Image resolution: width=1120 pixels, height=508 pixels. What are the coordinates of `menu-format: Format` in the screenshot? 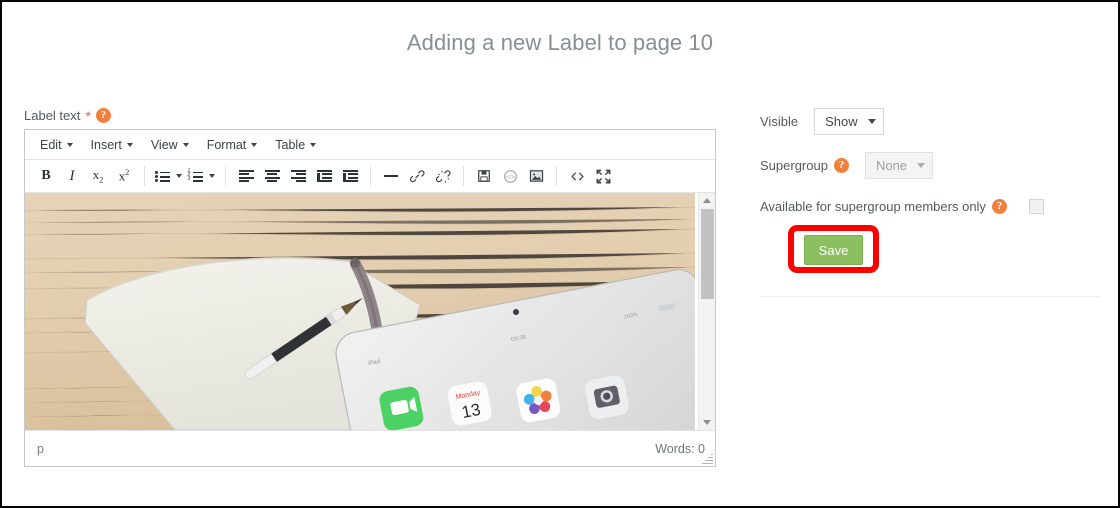 It's located at (234, 145).